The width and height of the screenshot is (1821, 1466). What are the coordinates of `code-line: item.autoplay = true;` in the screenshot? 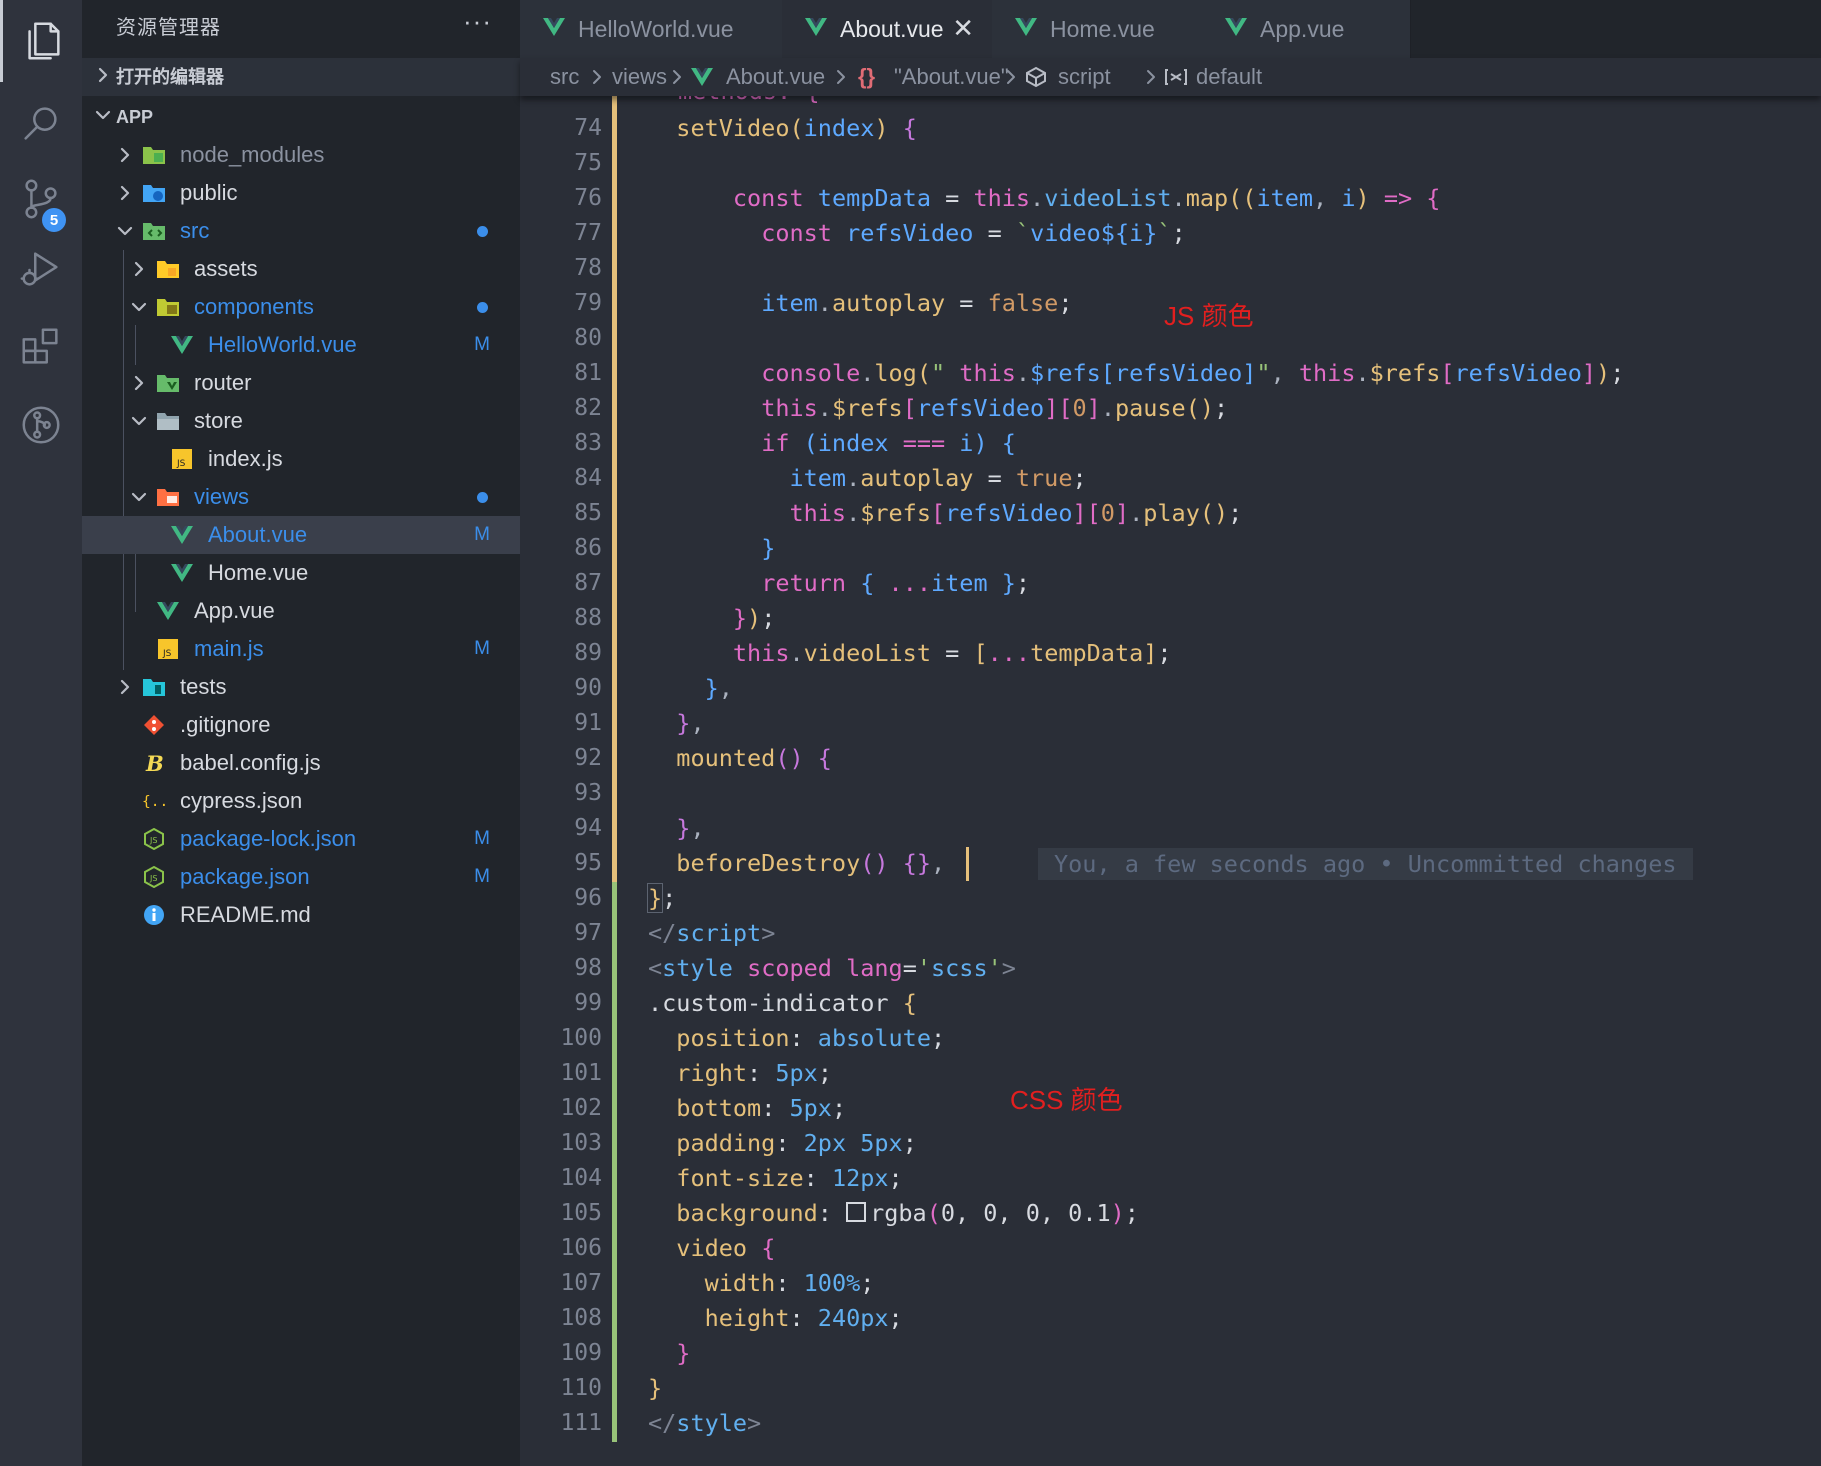 It's located at (938, 478).